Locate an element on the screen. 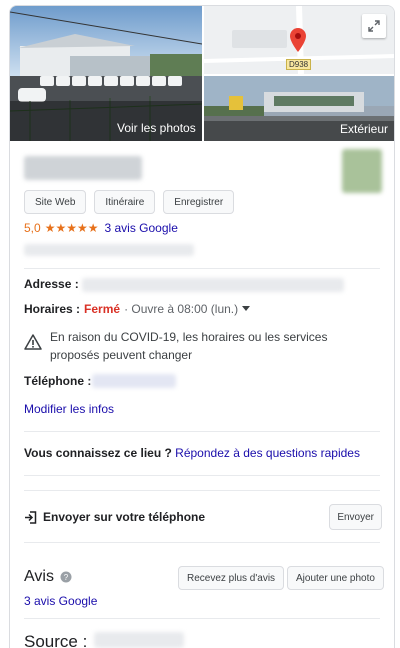  main-photo: Voir les photos is located at coordinates (106, 73).